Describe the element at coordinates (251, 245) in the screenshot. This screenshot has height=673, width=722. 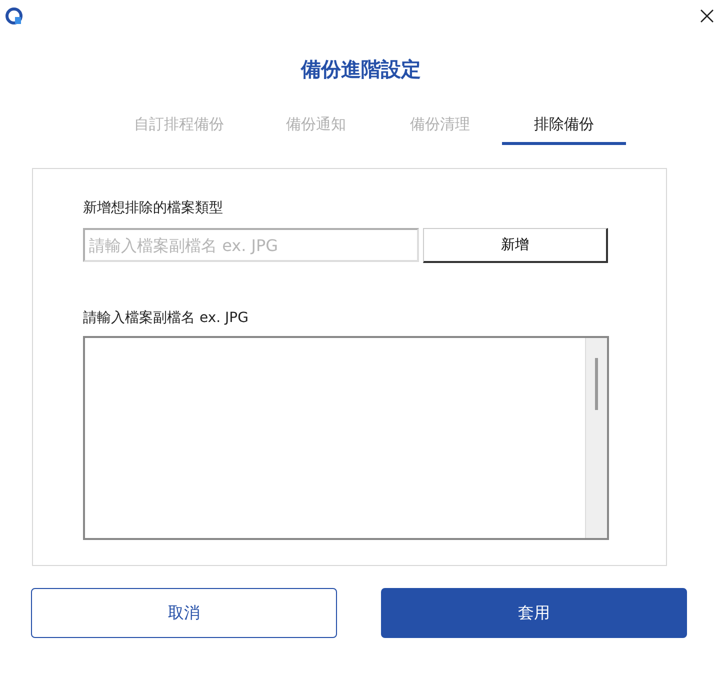
I see `extension-input-field: 請輸入檔案副檔名 ex. JPG` at that location.